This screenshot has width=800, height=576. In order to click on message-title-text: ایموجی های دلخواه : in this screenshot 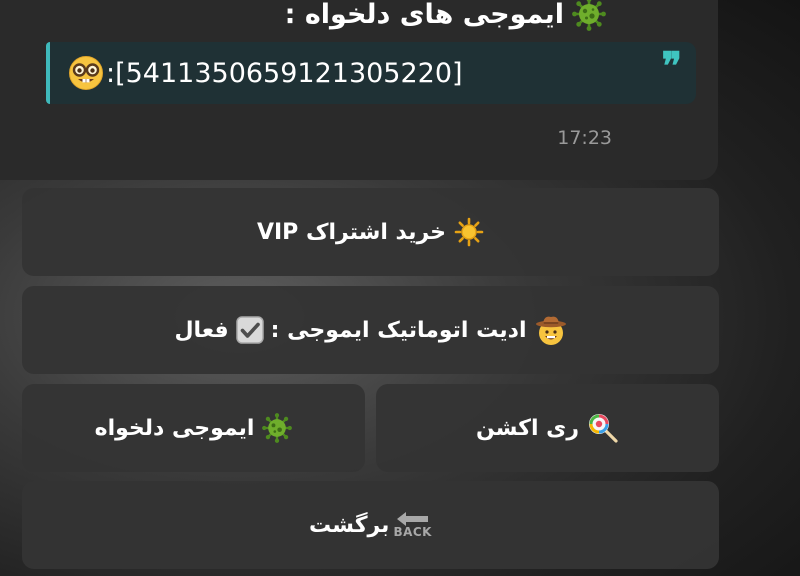, I will do `click(424, 15)`.